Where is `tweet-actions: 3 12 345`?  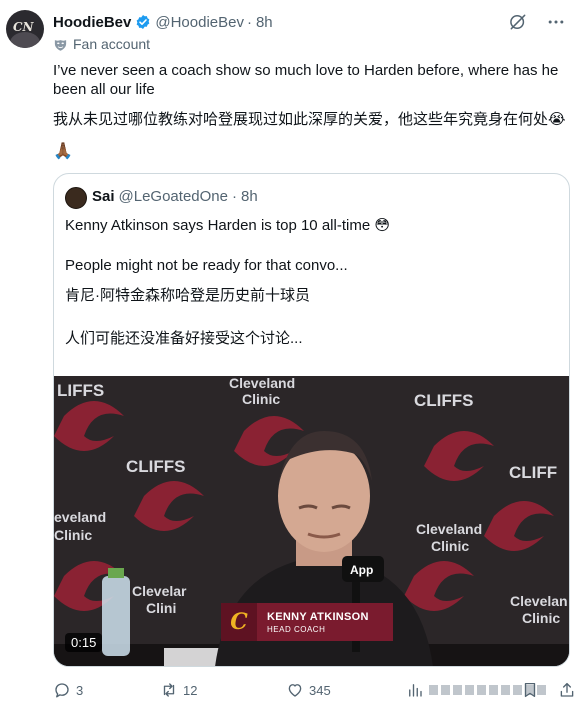 tweet-actions: 3 12 345 is located at coordinates (318, 690).